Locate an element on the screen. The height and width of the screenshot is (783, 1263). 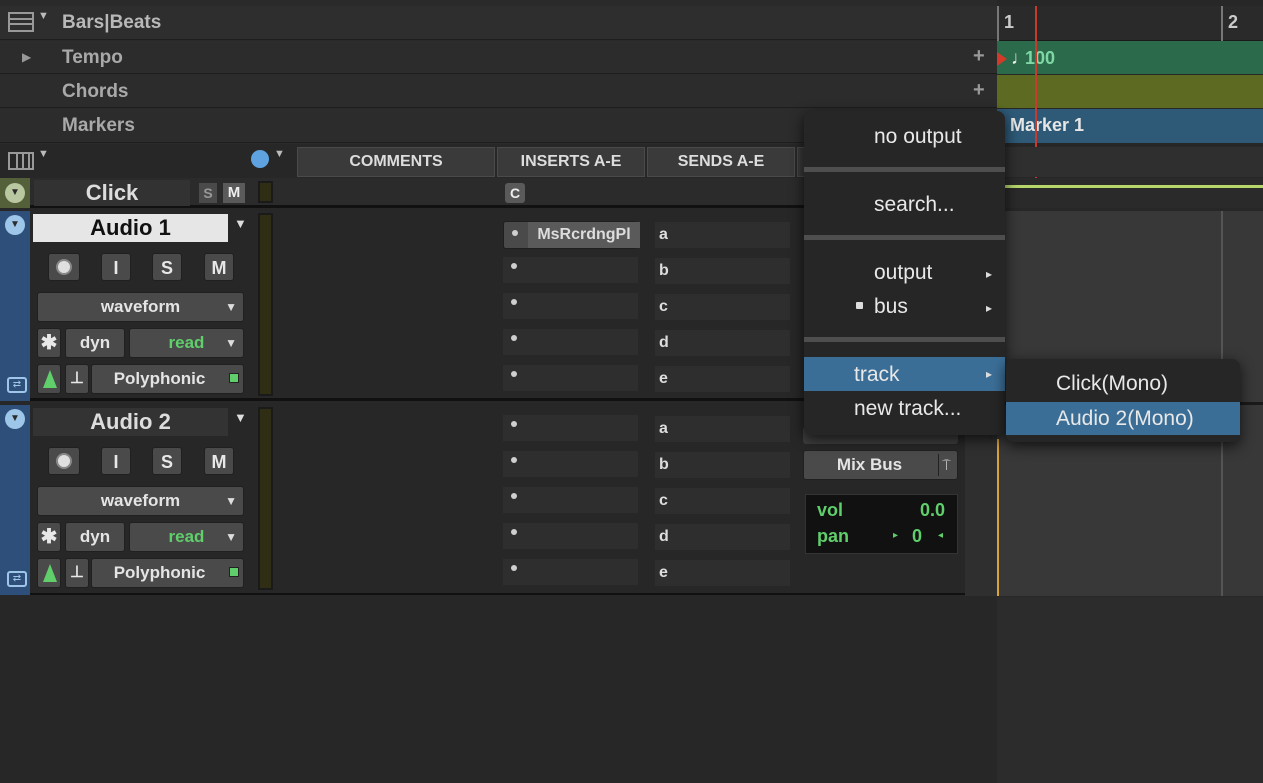
audio-1-solo-button: S is located at coordinates (167, 267).